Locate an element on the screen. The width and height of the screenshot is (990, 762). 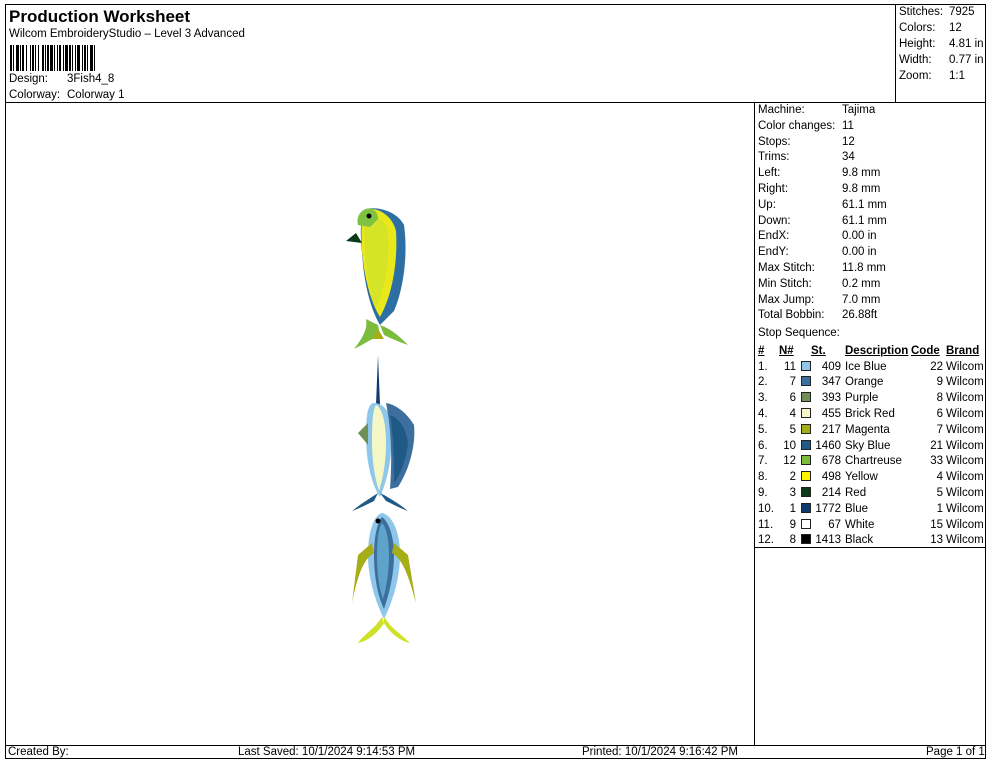
thread-code: 4 is located at coordinates (939, 477).